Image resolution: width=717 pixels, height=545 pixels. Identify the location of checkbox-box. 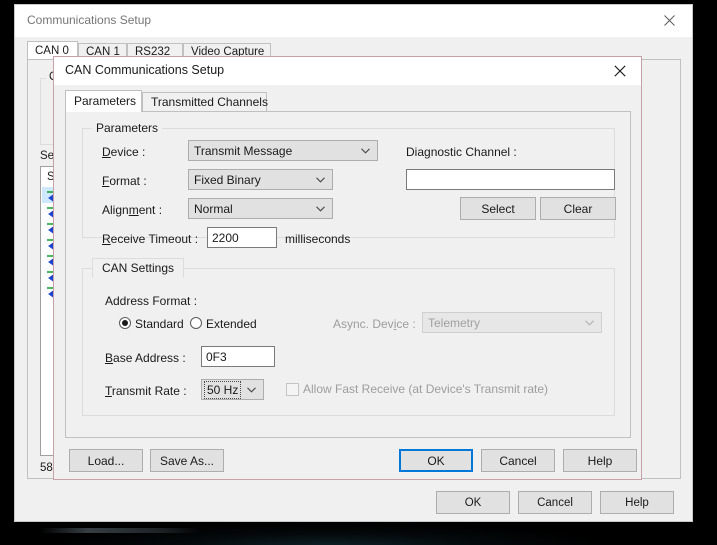
(292, 389).